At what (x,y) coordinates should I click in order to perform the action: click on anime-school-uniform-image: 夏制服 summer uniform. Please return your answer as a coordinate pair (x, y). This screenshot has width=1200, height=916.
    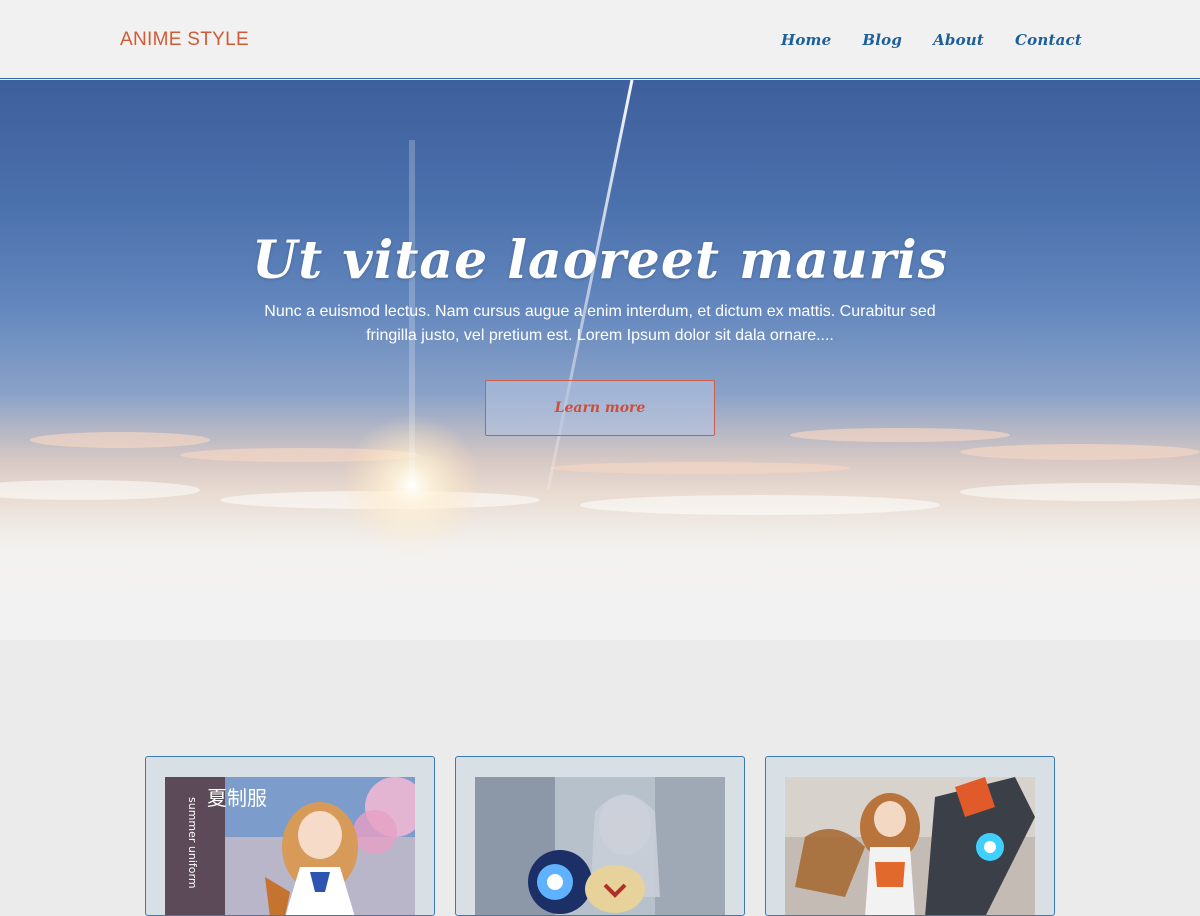
    Looking at the image, I should click on (290, 846).